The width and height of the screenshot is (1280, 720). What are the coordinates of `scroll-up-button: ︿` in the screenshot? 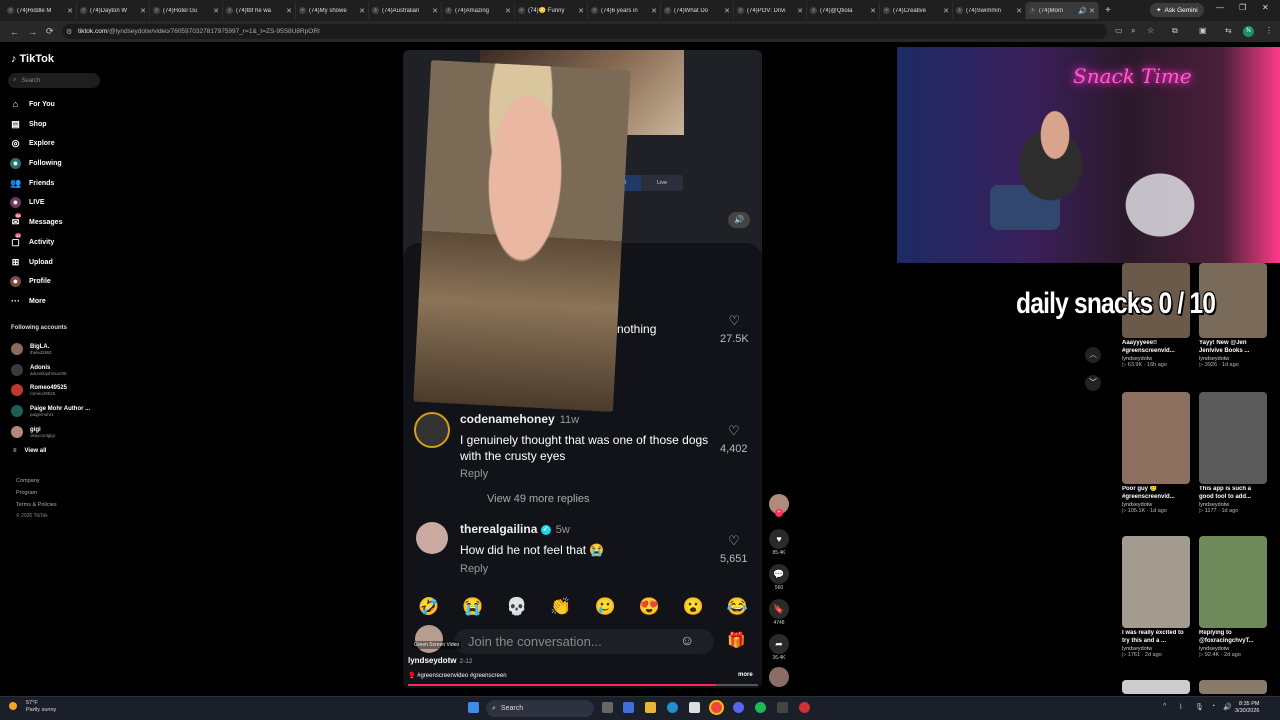 It's located at (1093, 355).